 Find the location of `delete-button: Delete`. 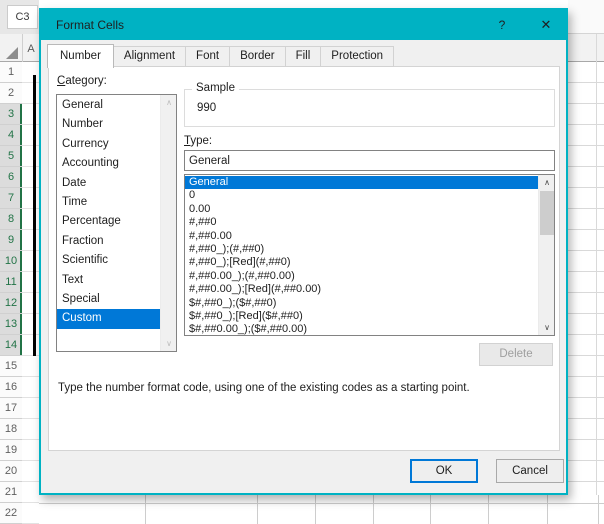

delete-button: Delete is located at coordinates (516, 354).